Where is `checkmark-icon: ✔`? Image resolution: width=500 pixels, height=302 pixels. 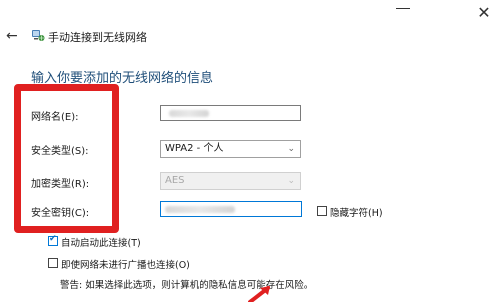 checkmark-icon: ✔ is located at coordinates (53, 239).